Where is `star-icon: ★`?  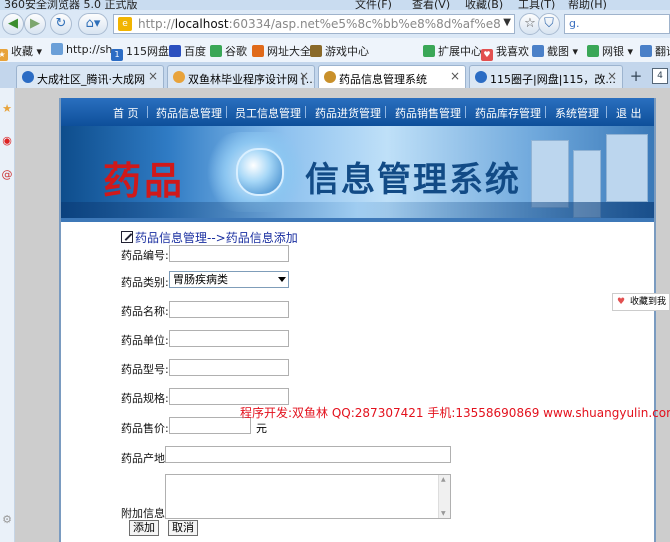
star-icon: ★ is located at coordinates (7, 109).